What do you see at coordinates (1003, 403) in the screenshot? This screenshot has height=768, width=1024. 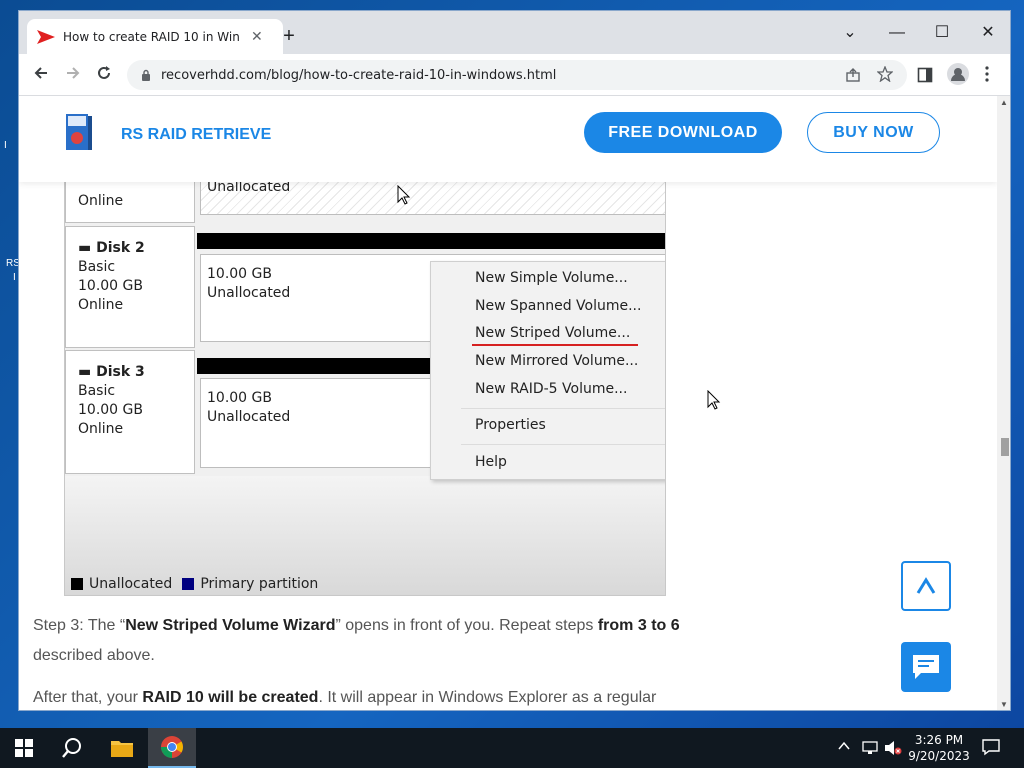 I see `page-scrollbar: ▲ ▼` at bounding box center [1003, 403].